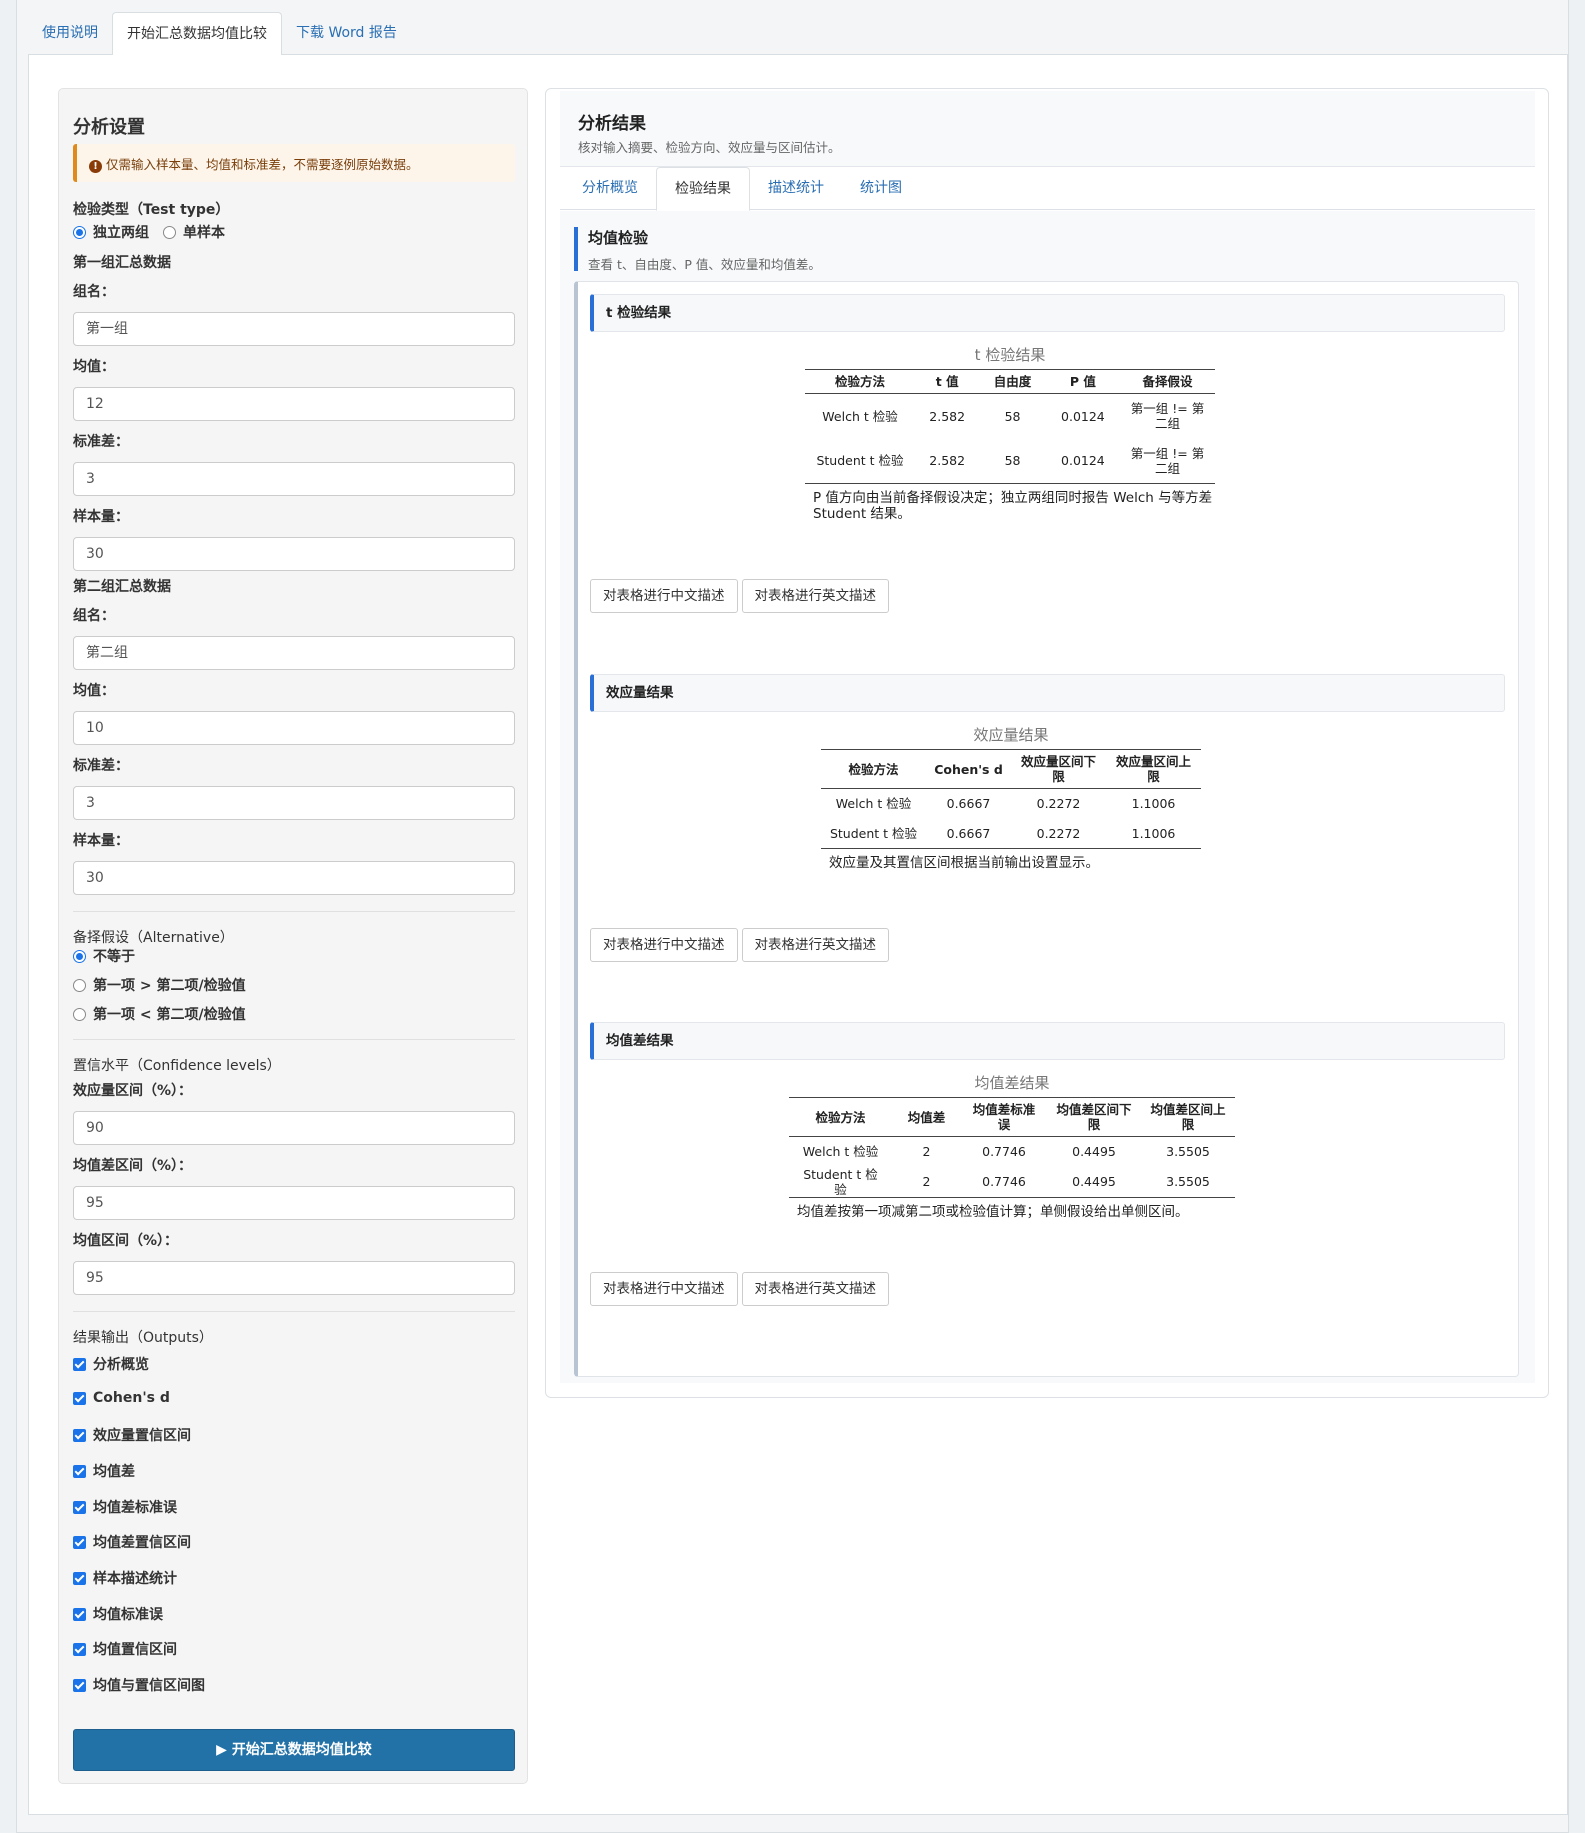  What do you see at coordinates (968, 804) in the screenshot?
I see `cell: 0.6667` at bounding box center [968, 804].